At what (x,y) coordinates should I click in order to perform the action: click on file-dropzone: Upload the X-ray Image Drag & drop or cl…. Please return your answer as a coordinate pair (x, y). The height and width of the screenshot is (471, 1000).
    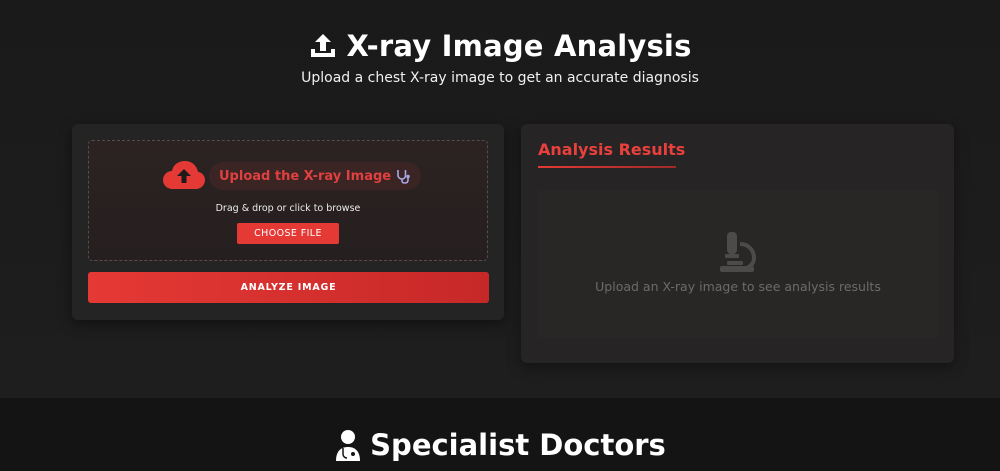
    Looking at the image, I should click on (288, 200).